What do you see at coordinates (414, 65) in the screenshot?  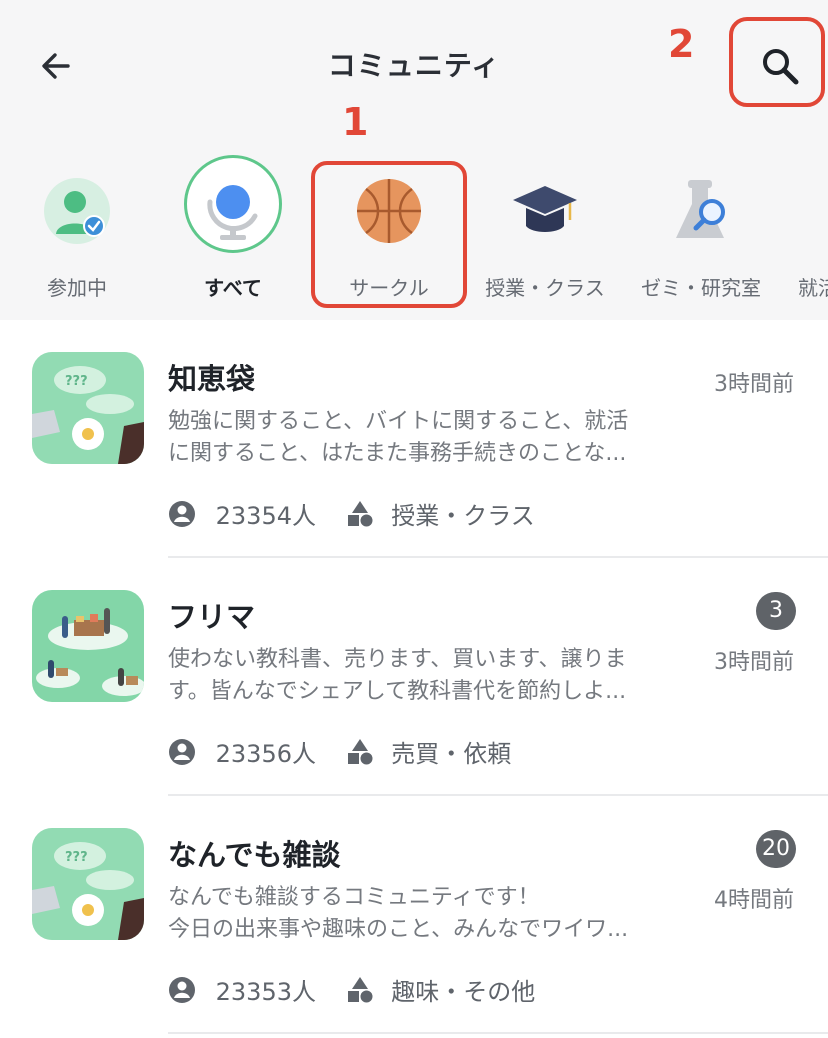 I see `page-title: コミュニティ` at bounding box center [414, 65].